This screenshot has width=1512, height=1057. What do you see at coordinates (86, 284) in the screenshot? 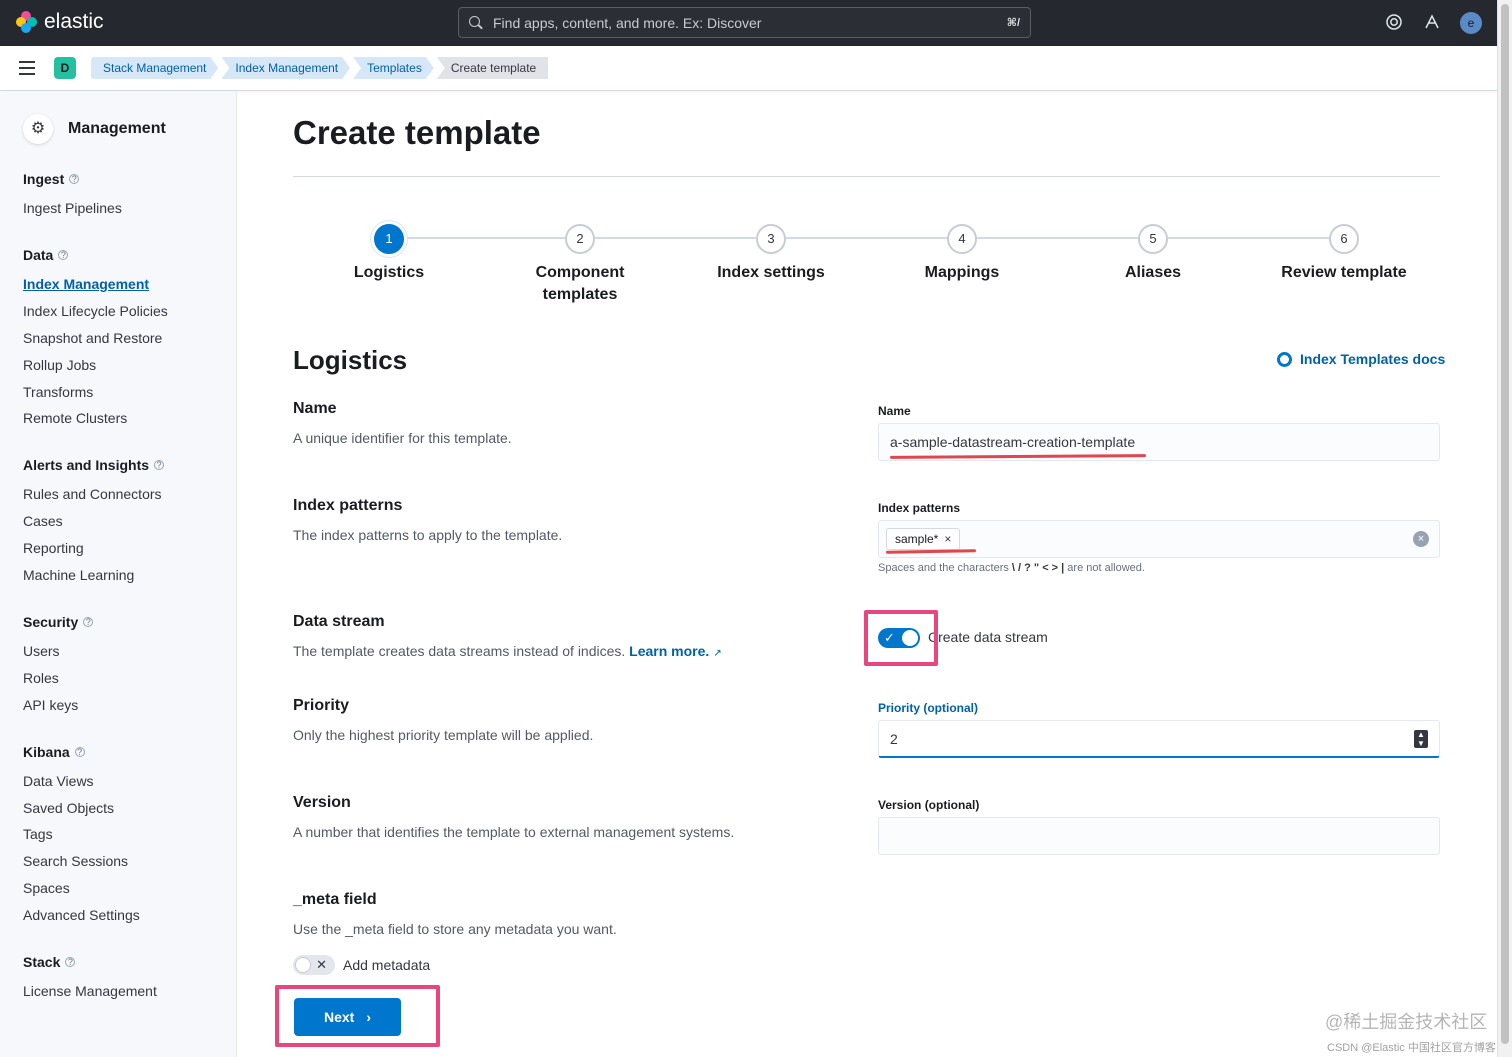
I see `sidebar-item-index-management: Index Management` at bounding box center [86, 284].